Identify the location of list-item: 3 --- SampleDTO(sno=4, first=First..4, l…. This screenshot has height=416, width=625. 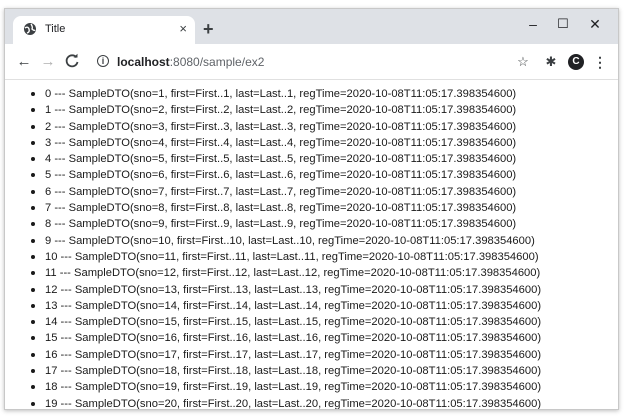
(284, 143).